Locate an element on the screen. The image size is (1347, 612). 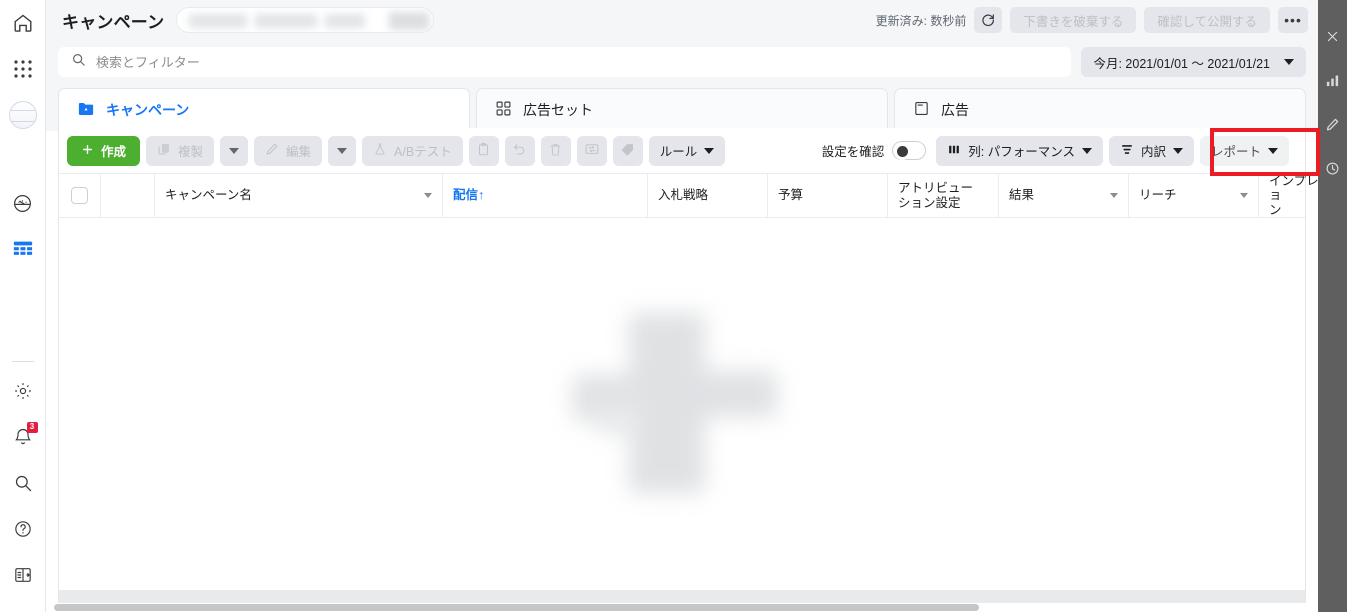
date-range-picker: 今月: 2021/01/01 〜 2021/01/21 is located at coordinates (1193, 62).